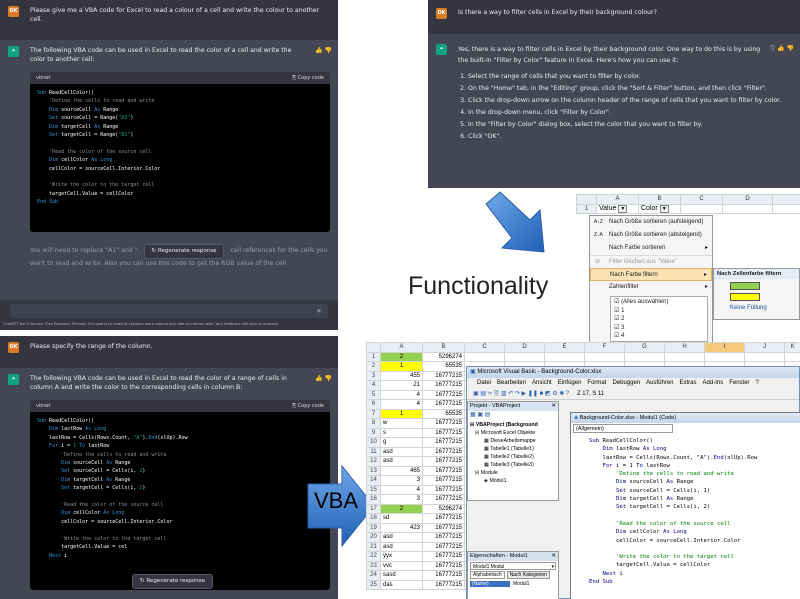  Describe the element at coordinates (443, 366) in the screenshot. I see `cell-b: 65535` at that location.